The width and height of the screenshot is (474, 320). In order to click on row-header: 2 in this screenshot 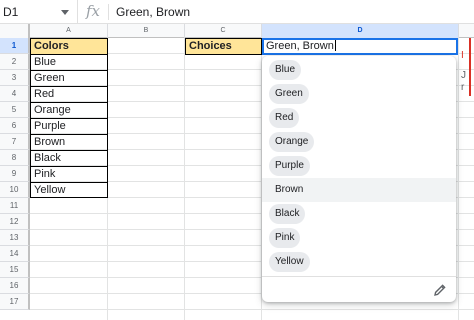, I will do `click(15, 62)`.